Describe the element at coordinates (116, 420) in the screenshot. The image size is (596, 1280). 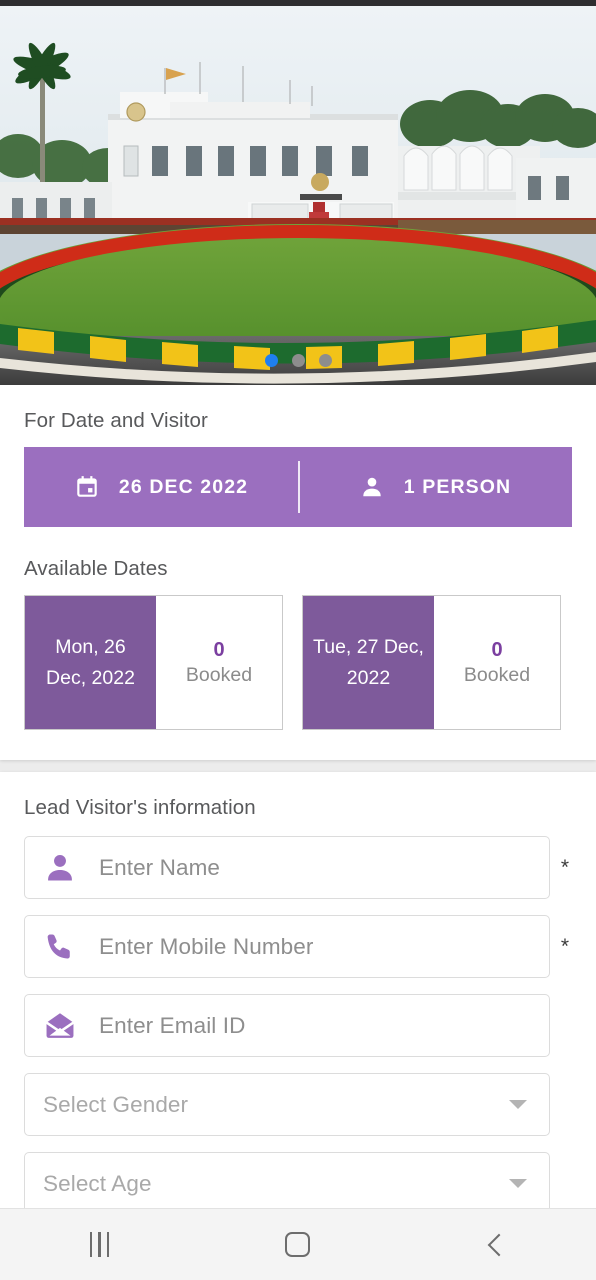
I see `for-date-and-visitor-label: For Date and Visitor` at that location.